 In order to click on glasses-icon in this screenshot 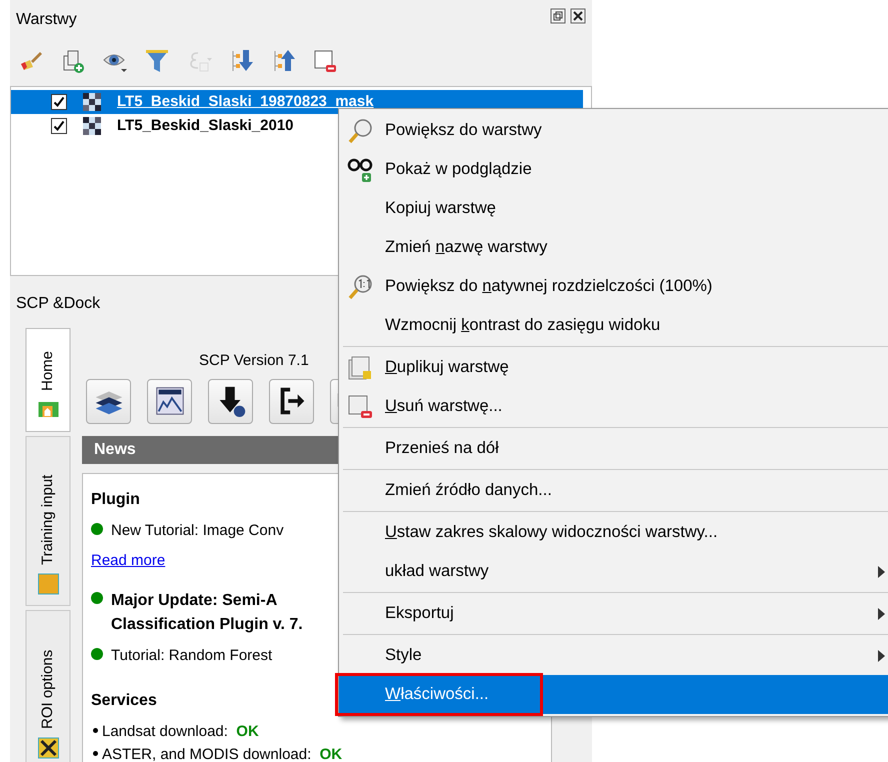, I will do `click(360, 170)`.